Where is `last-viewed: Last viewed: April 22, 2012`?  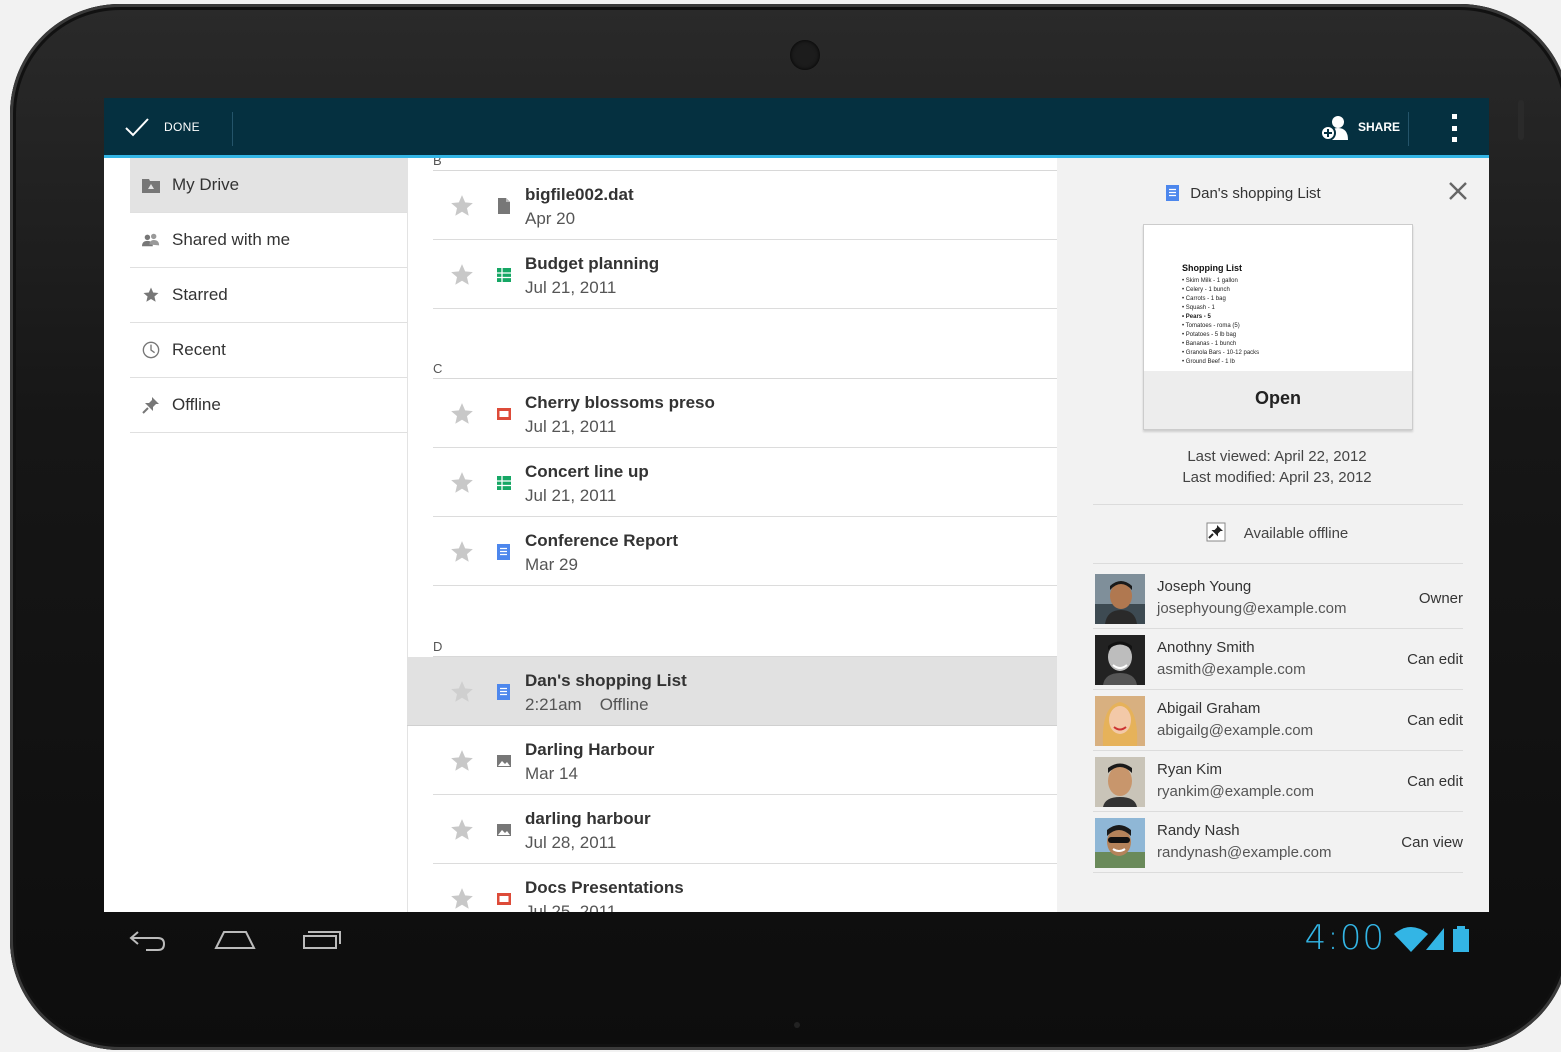 last-viewed: Last viewed: April 22, 2012 is located at coordinates (1277, 456).